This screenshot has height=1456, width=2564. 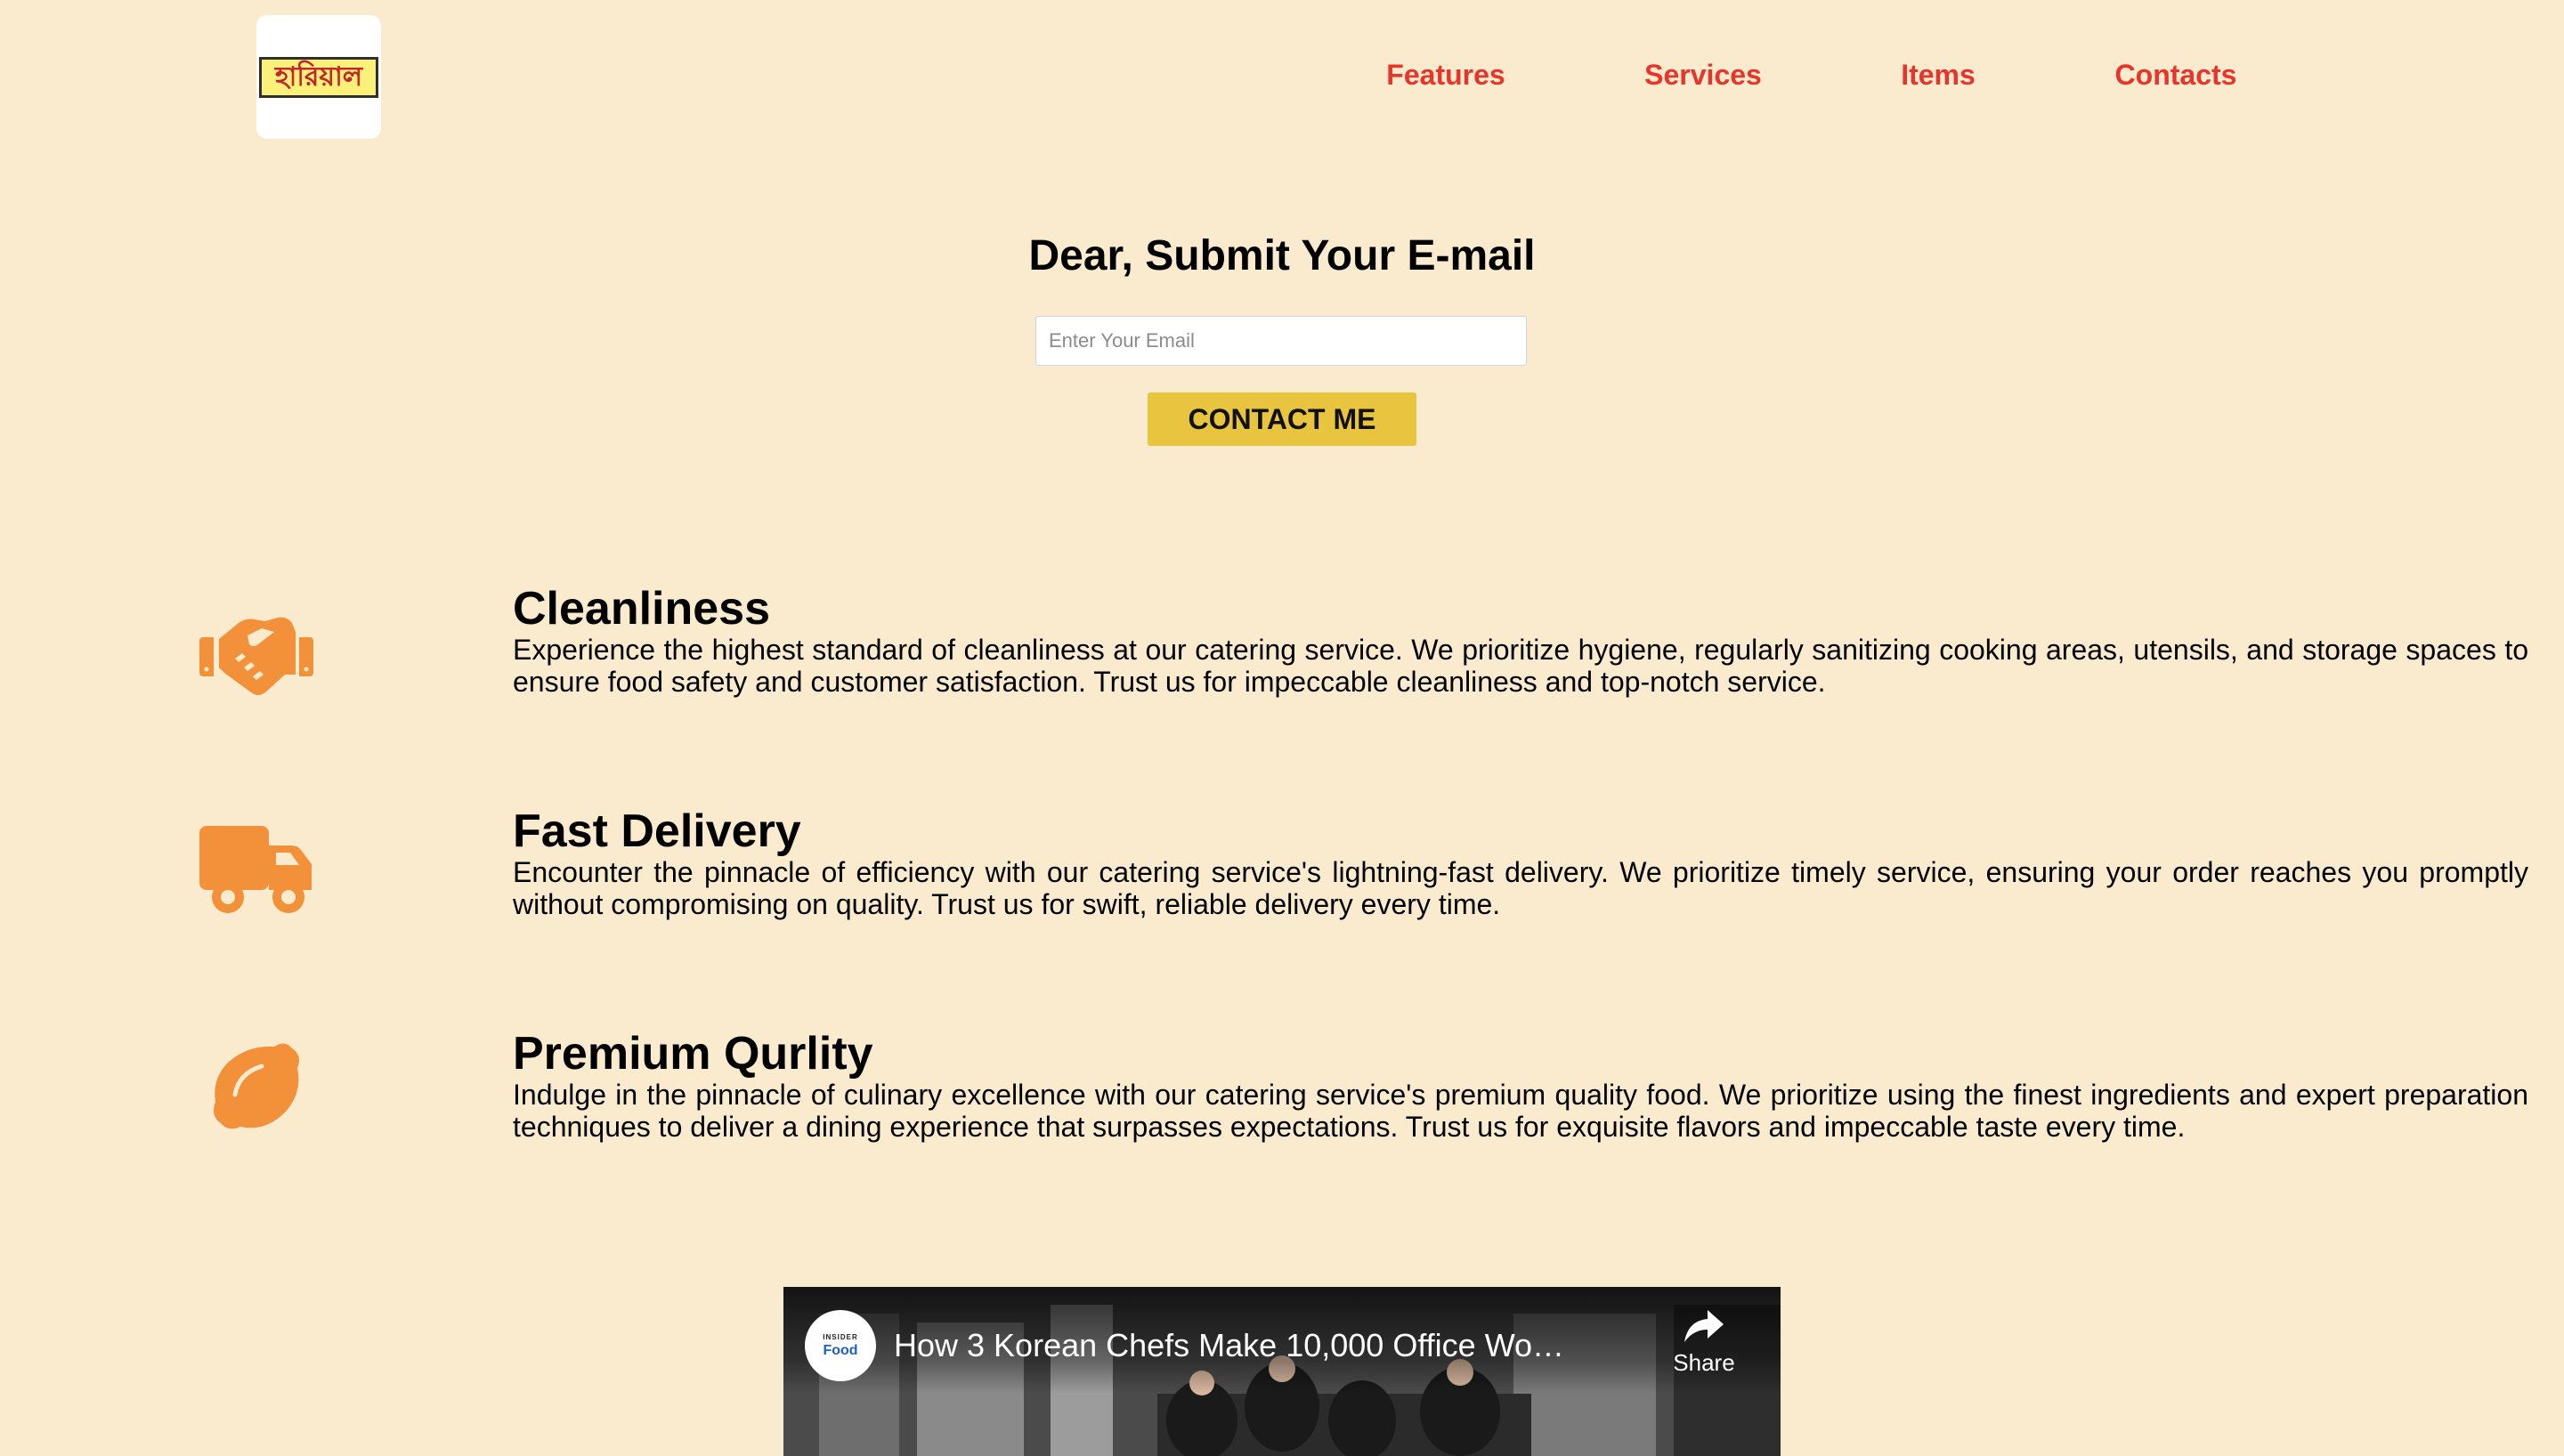 What do you see at coordinates (256, 1088) in the screenshot?
I see `lemon-icon` at bounding box center [256, 1088].